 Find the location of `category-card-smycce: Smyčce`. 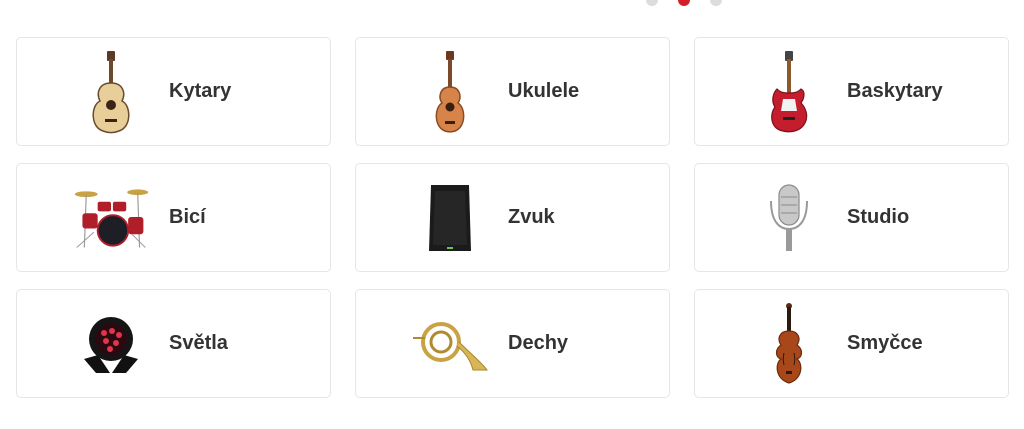

category-card-smycce: Smyčce is located at coordinates (851, 343).